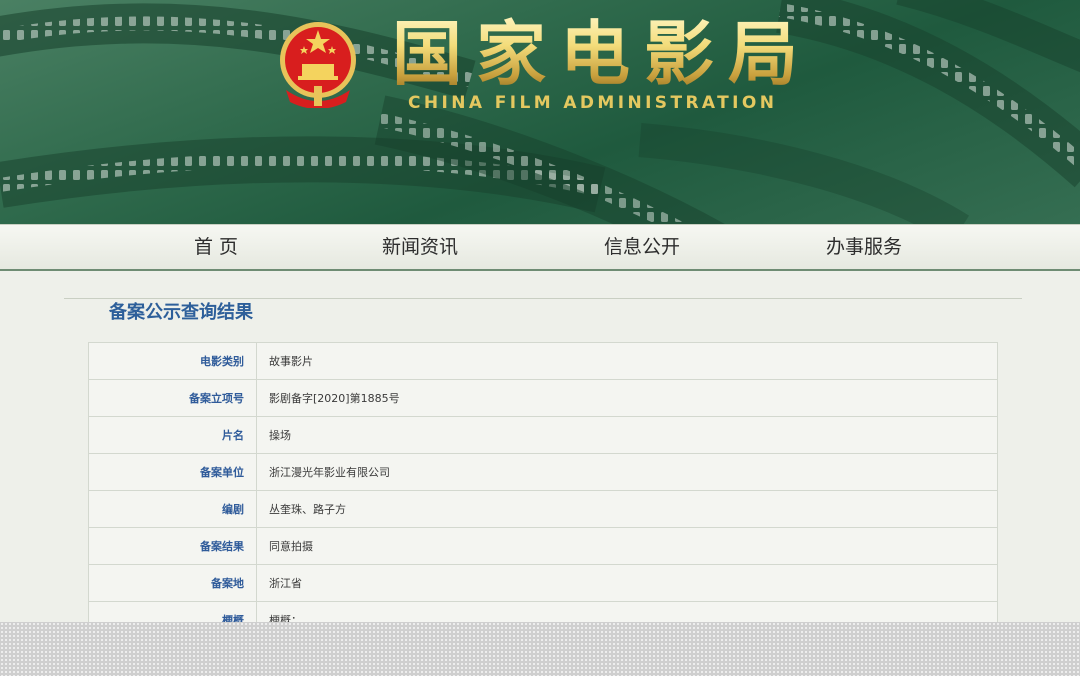 This screenshot has height=676, width=1080. What do you see at coordinates (172, 435) in the screenshot?
I see `field-label: 片名` at bounding box center [172, 435].